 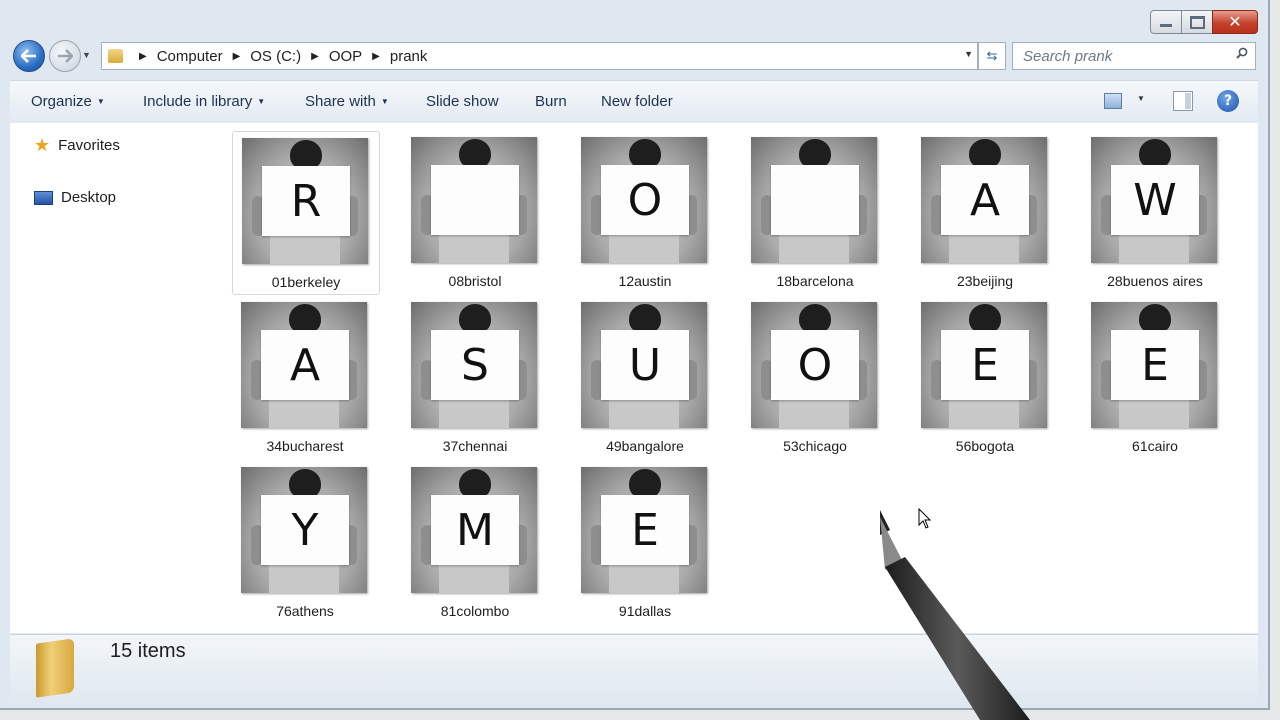 I want to click on file-tile: O 53chicago, so click(x=816, y=378).